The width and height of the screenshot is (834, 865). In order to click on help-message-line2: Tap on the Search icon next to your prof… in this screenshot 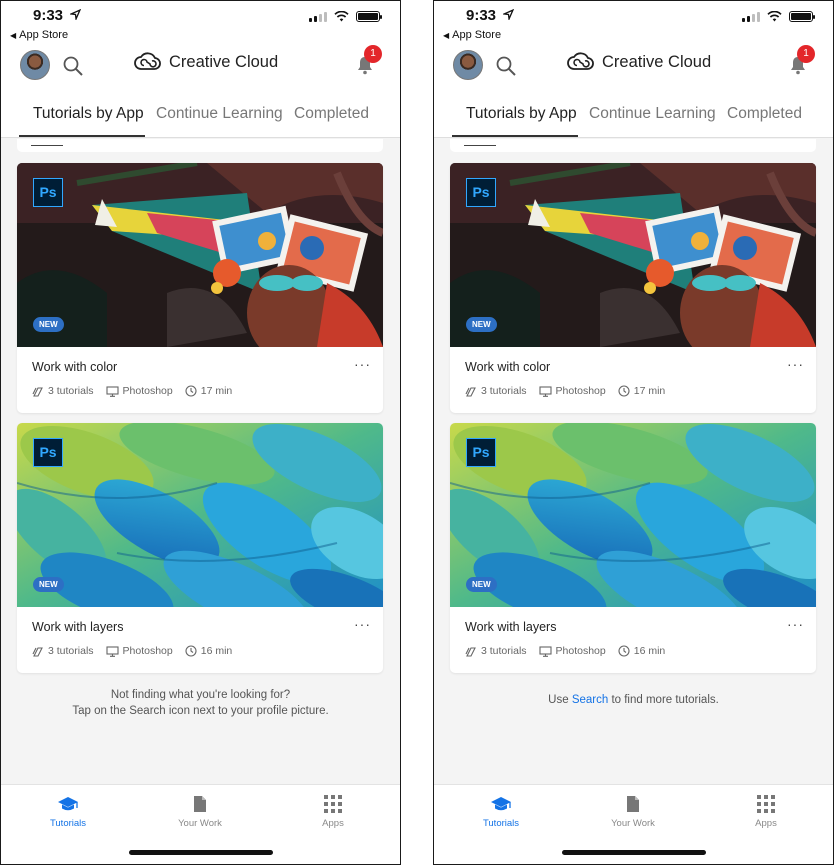, I will do `click(200, 711)`.